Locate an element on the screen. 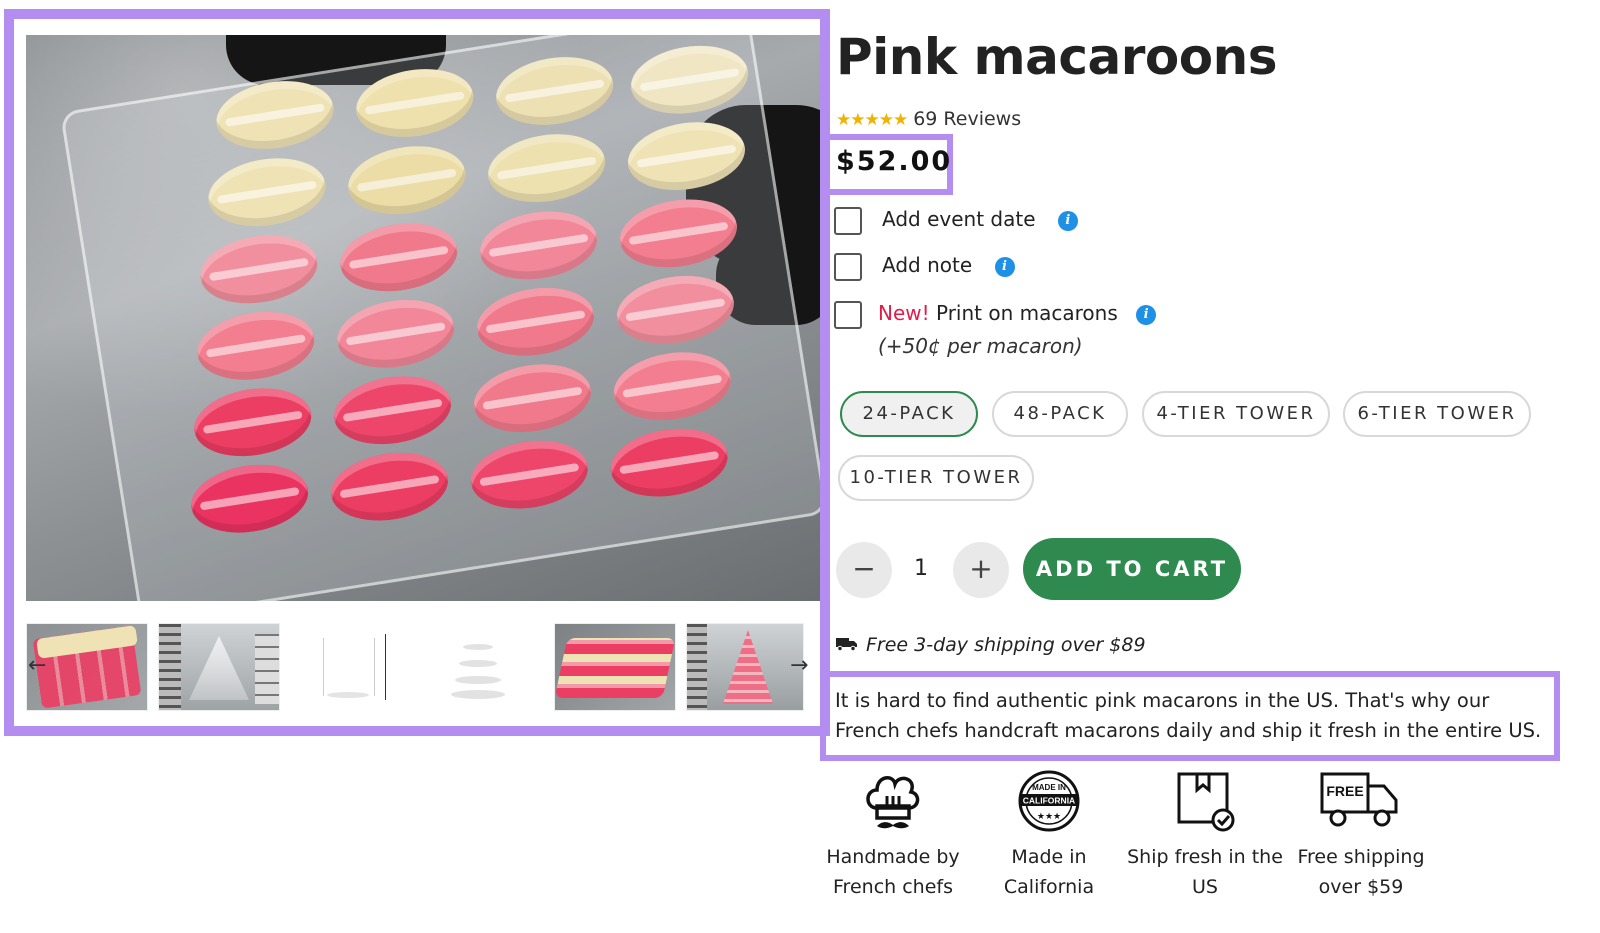 The image size is (1600, 933). free-shipping-truck-icon: FREE is located at coordinates (1359, 799).